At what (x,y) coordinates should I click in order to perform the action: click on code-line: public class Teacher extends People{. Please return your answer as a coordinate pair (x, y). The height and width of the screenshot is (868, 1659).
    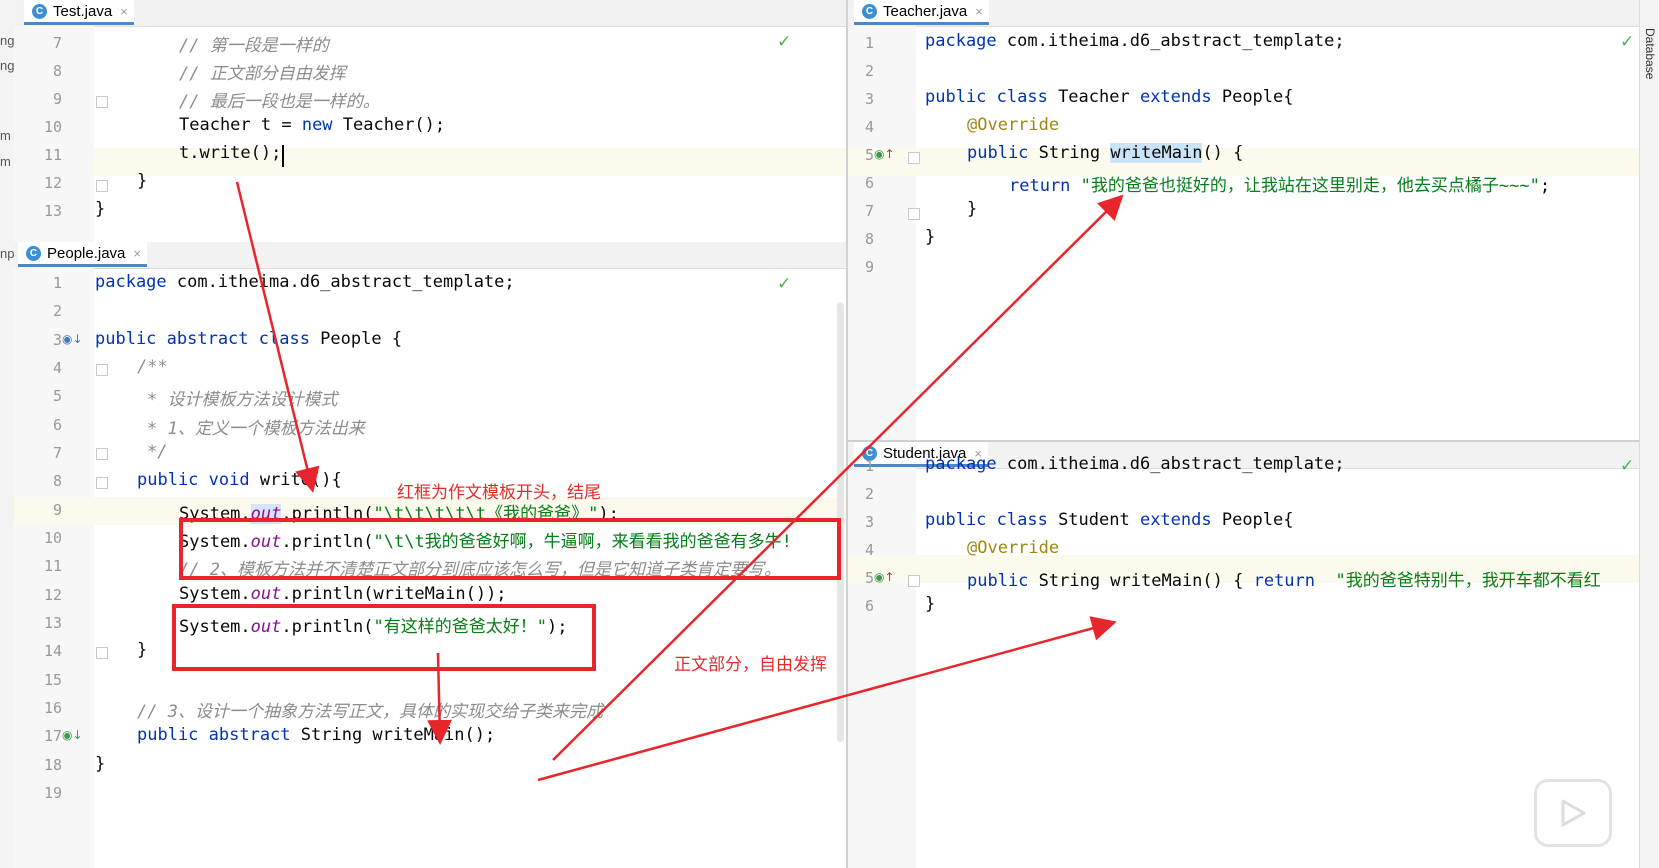
    Looking at the image, I should click on (1109, 97).